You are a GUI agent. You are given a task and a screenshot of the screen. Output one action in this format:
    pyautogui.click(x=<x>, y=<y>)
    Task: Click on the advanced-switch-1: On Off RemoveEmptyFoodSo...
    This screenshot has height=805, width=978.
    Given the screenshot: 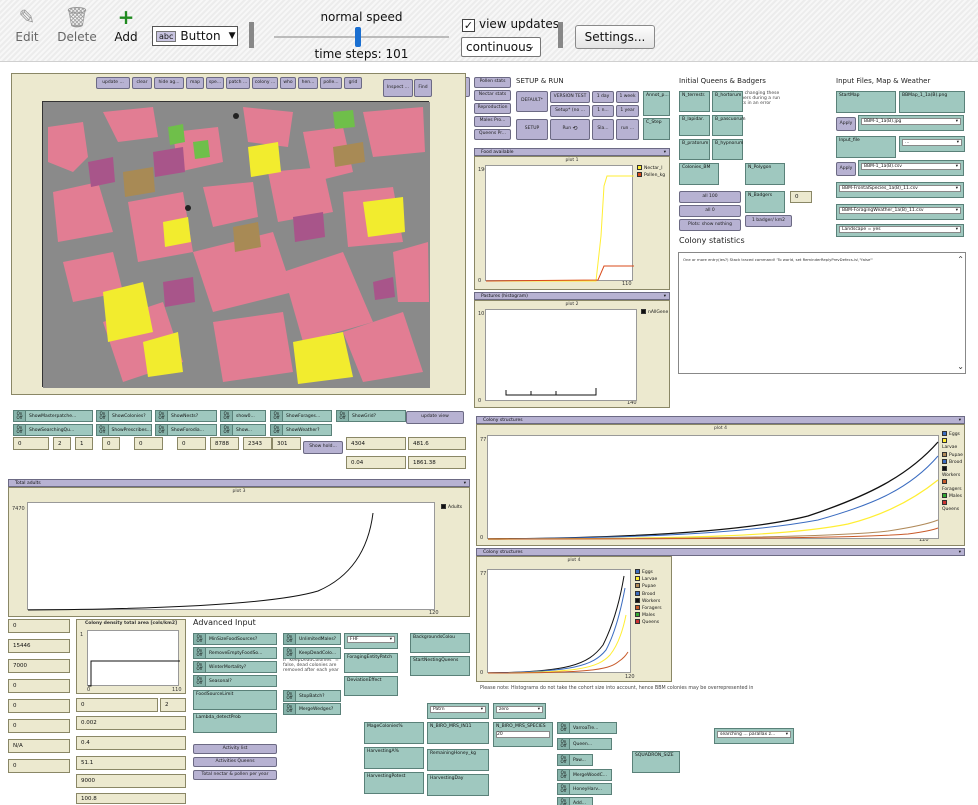 What is the action you would take?
    pyautogui.click(x=235, y=653)
    